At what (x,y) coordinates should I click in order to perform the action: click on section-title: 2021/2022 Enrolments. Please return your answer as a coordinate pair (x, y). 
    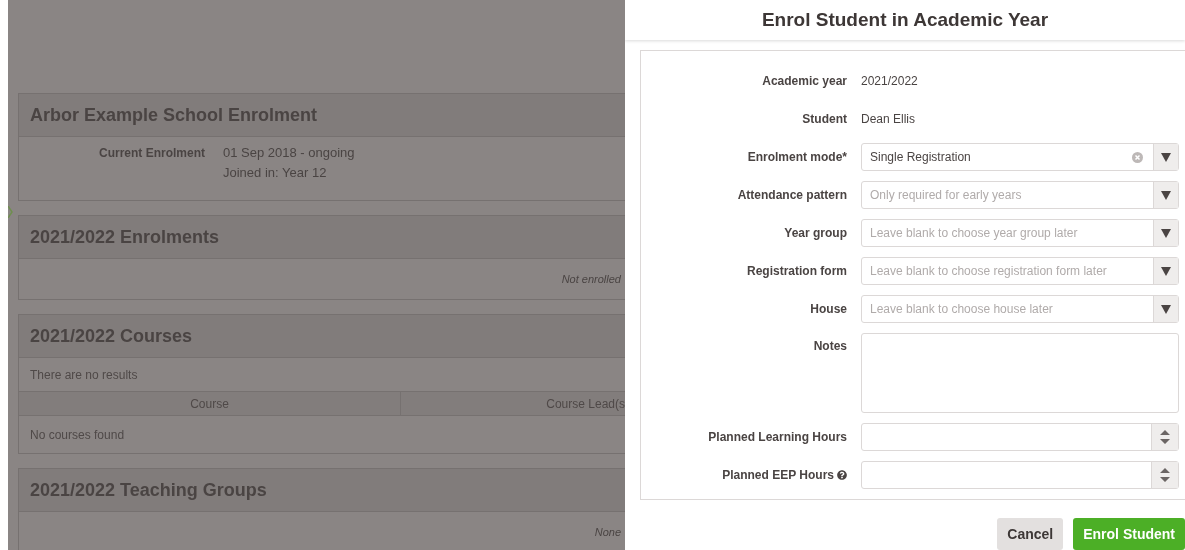
    Looking at the image, I should click on (125, 237).